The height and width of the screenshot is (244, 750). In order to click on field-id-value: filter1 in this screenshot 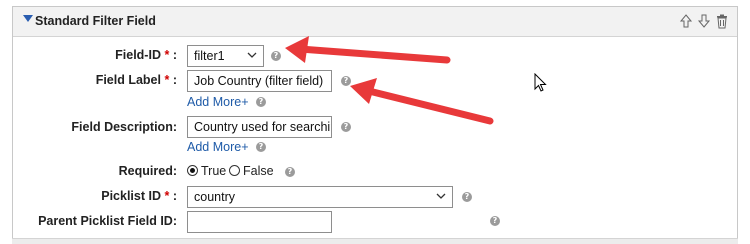, I will do `click(209, 56)`.